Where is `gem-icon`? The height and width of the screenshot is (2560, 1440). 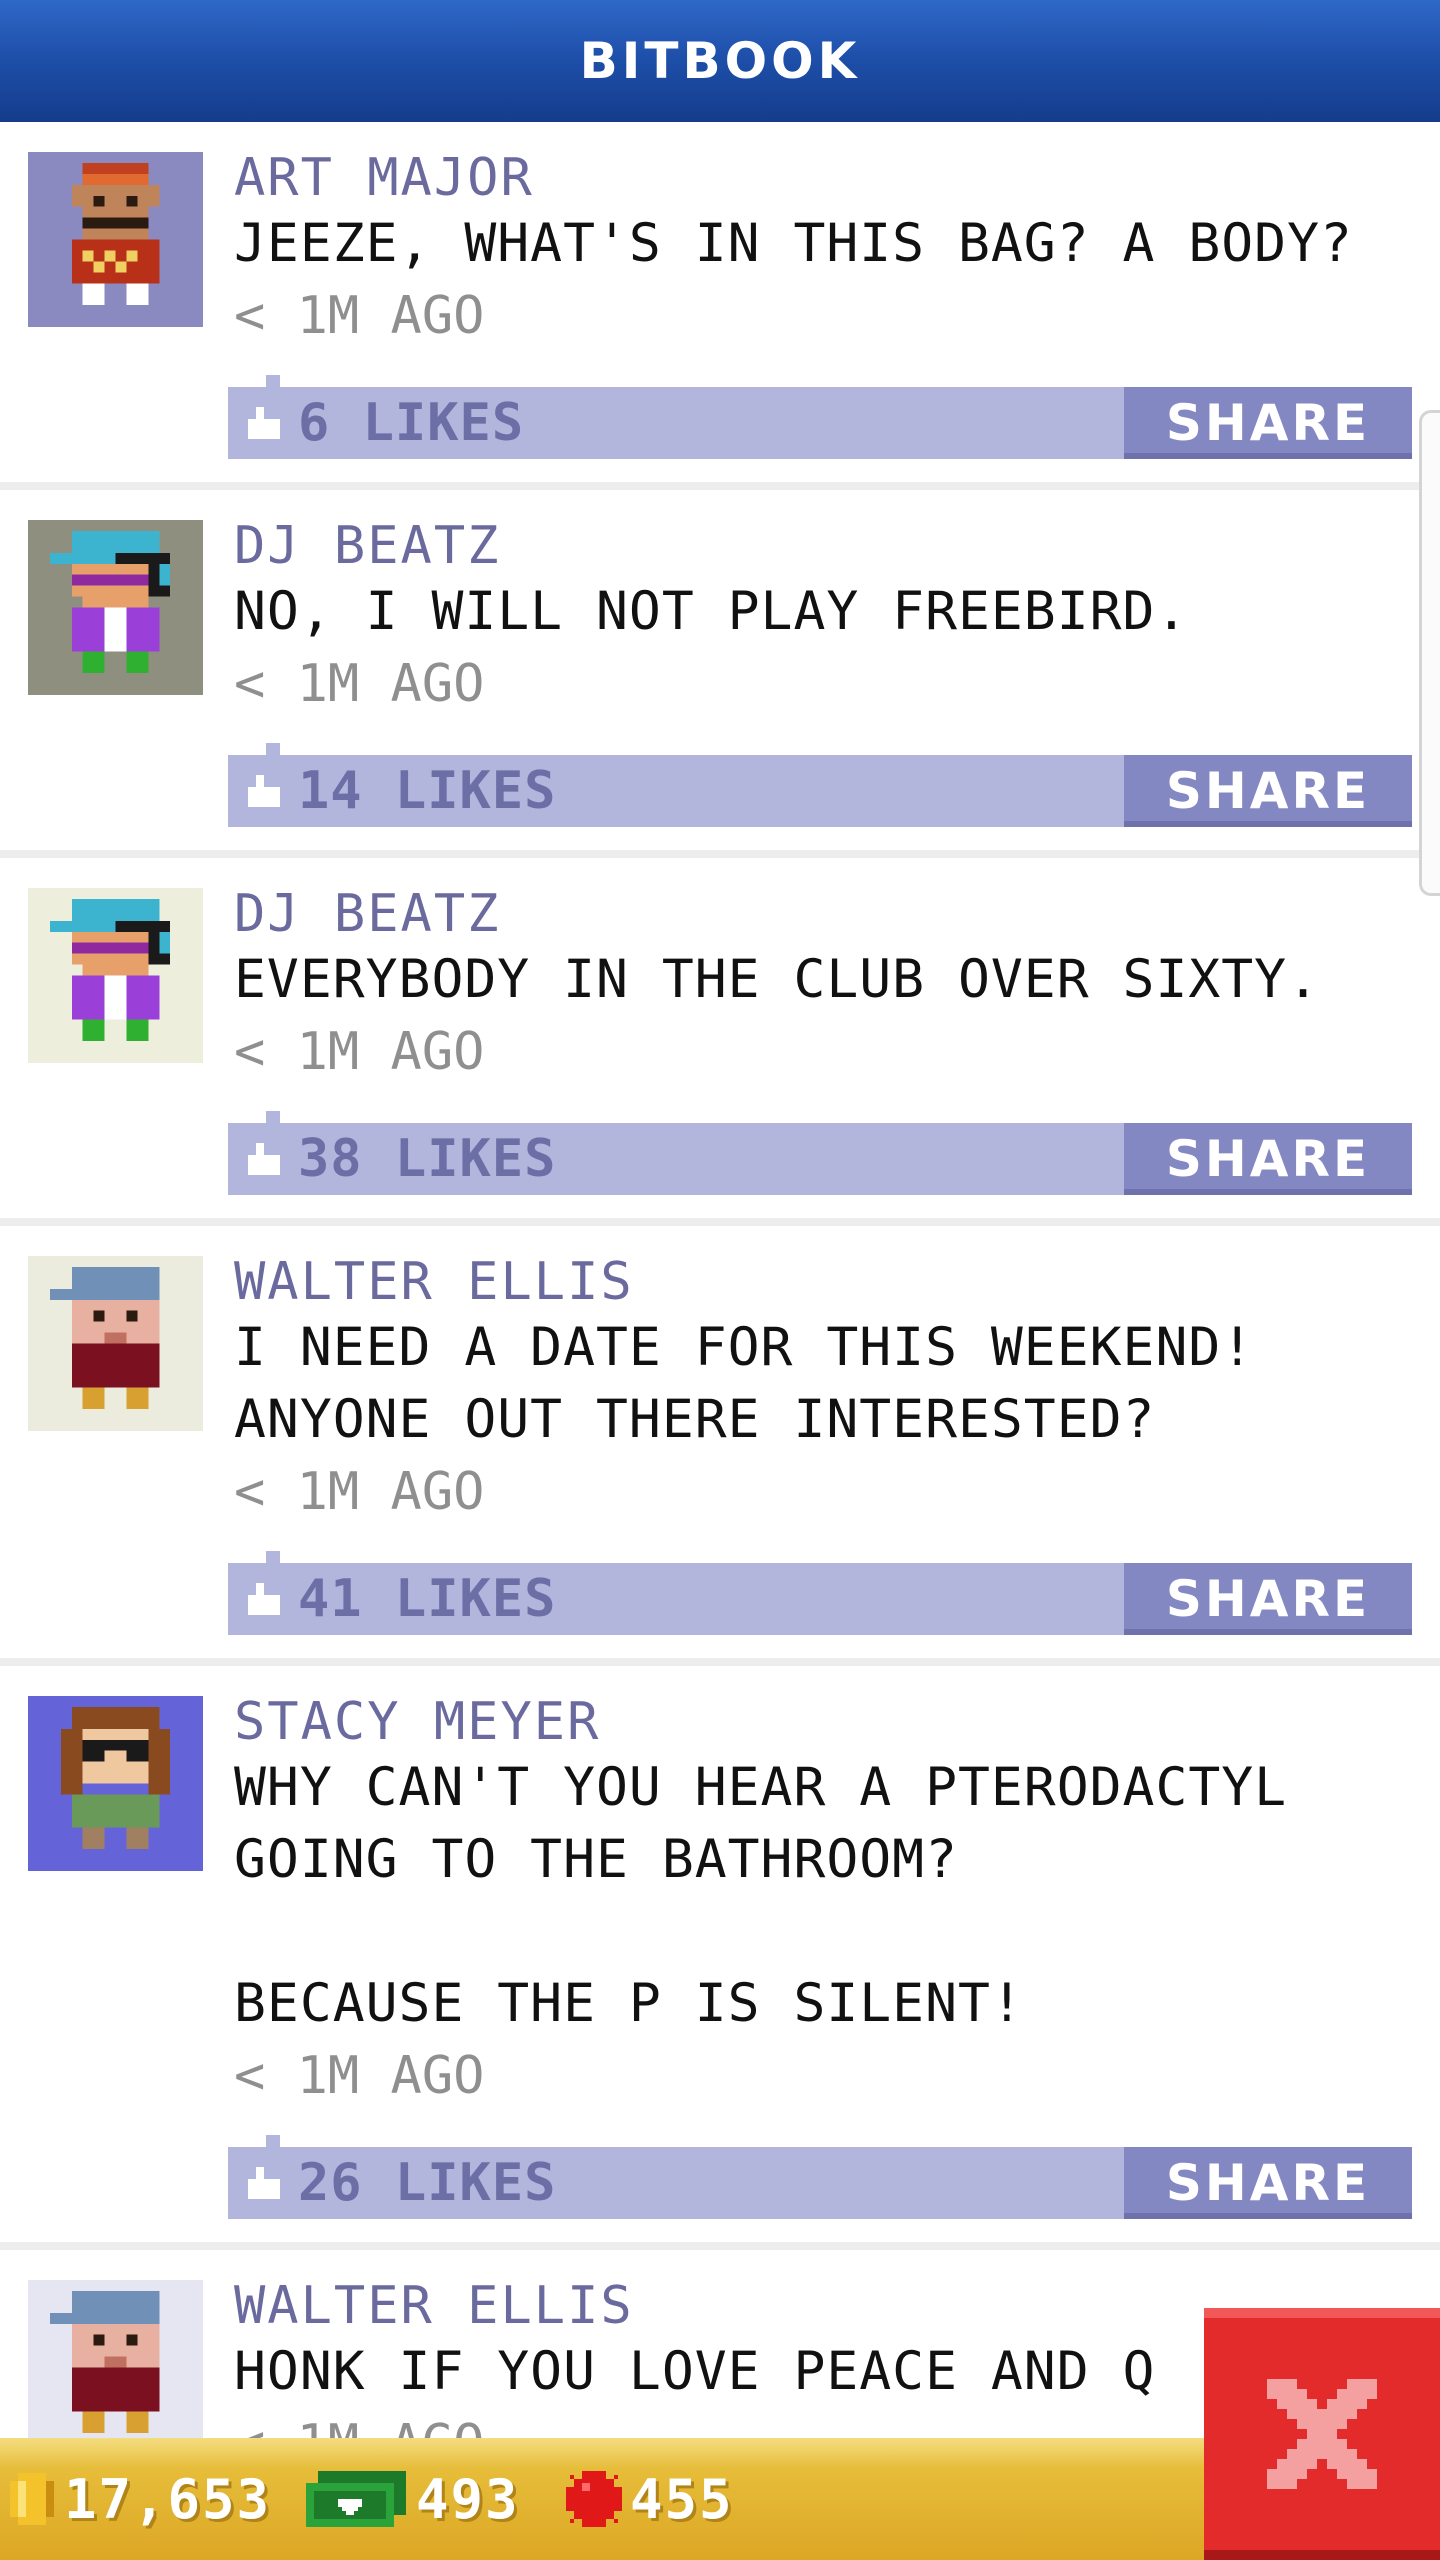
gem-icon is located at coordinates (594, 2499).